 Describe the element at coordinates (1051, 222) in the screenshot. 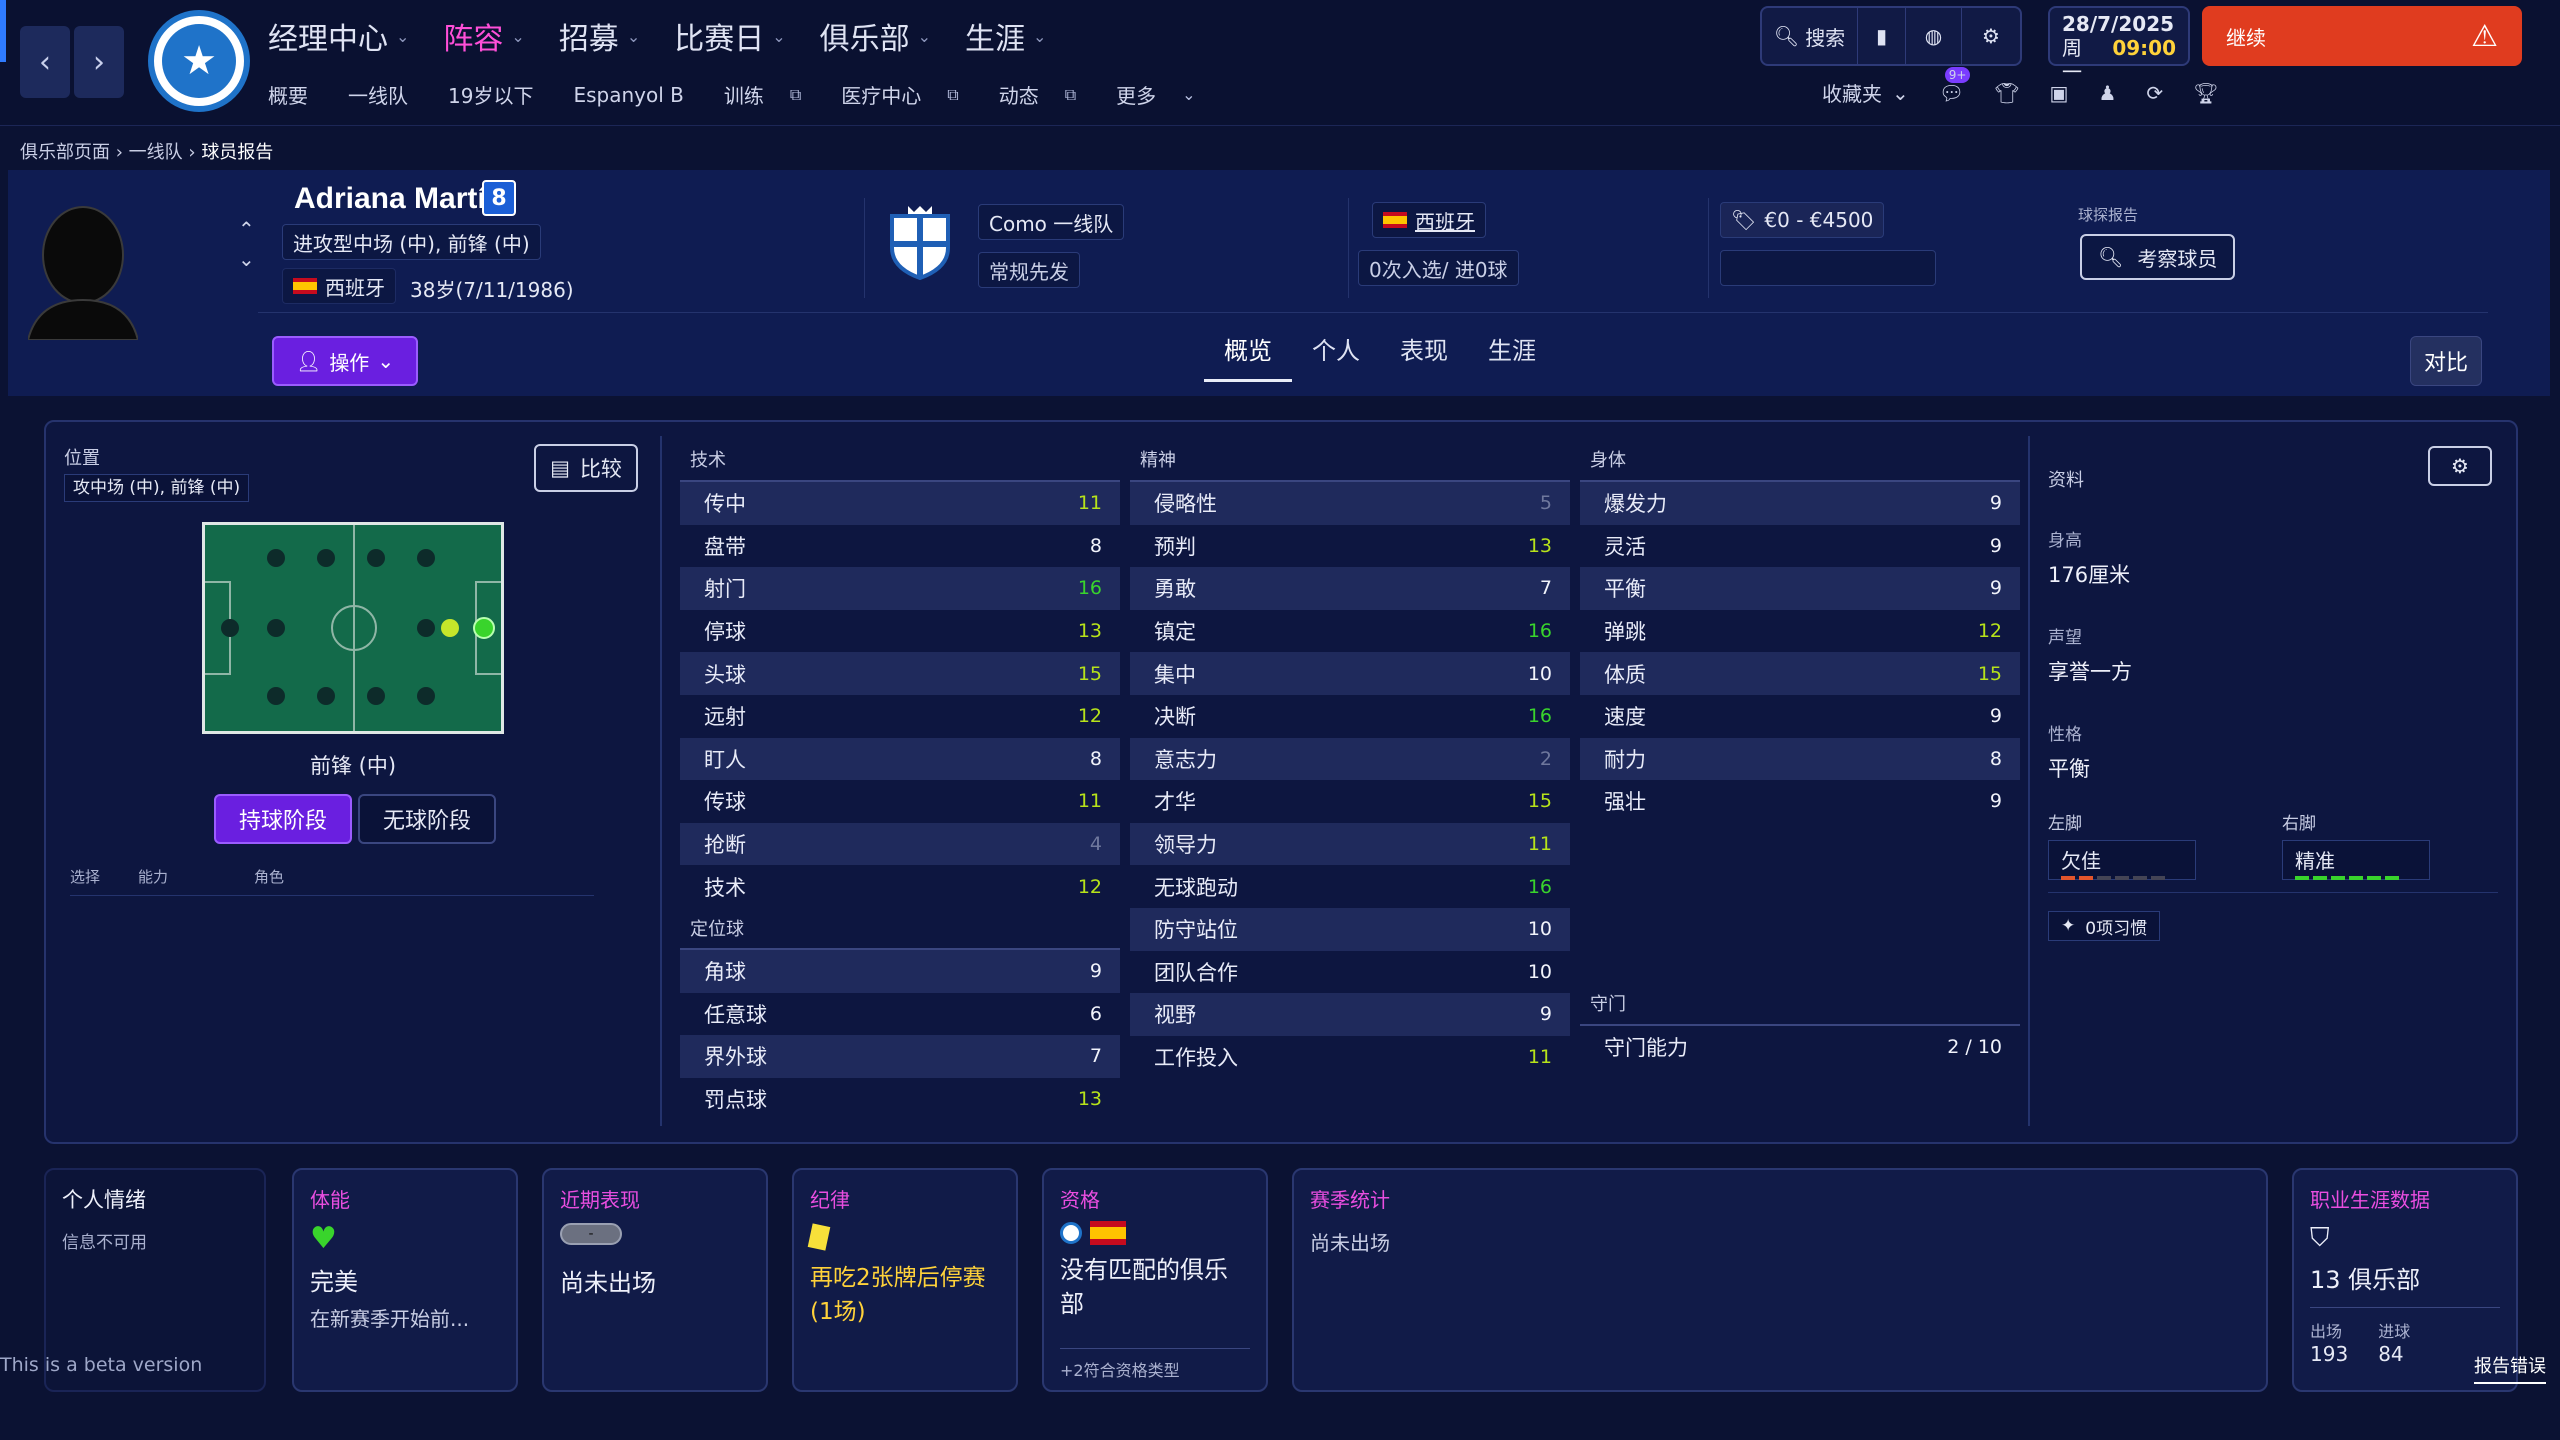

I see `club-team-tag: Como 一线队` at that location.